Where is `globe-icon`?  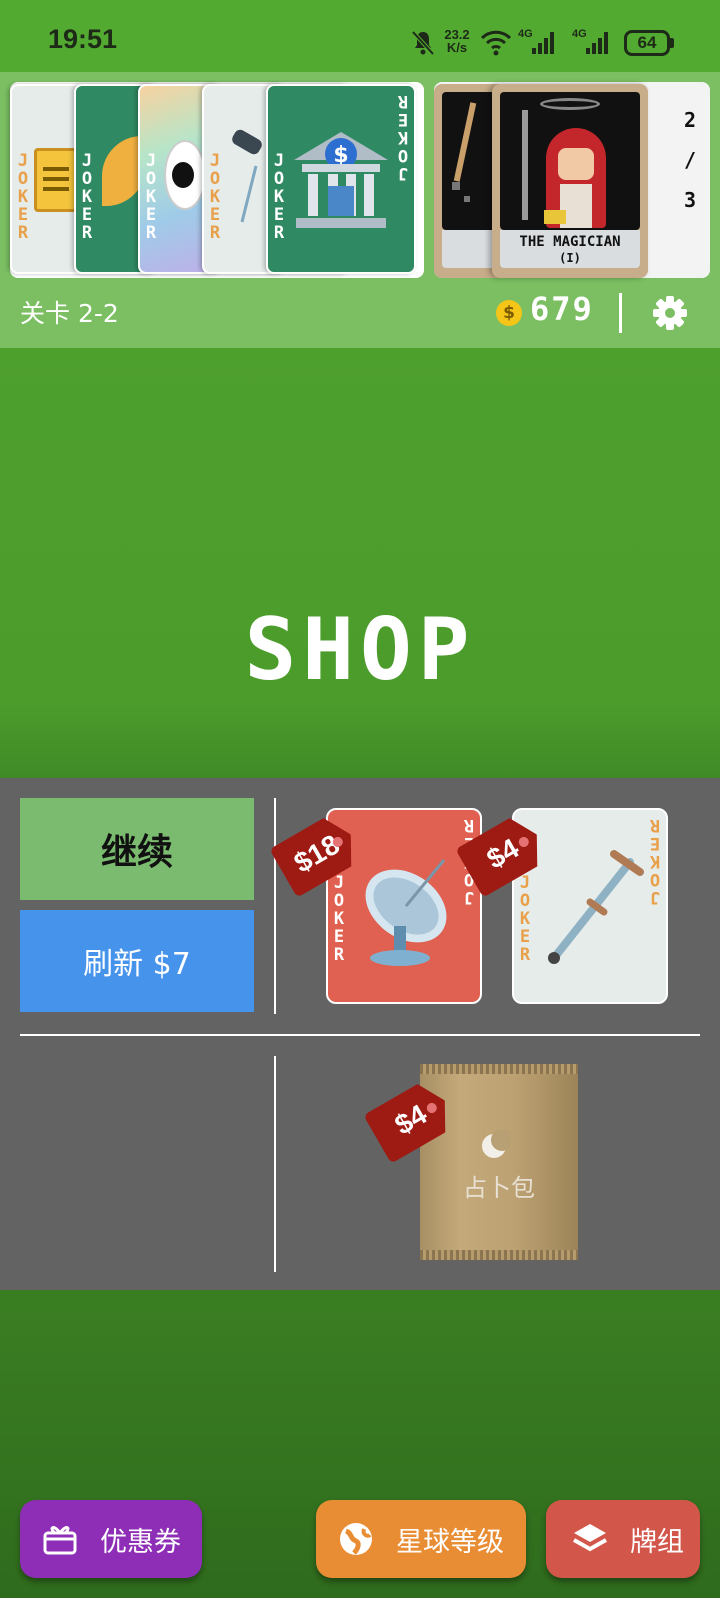 globe-icon is located at coordinates (356, 1539).